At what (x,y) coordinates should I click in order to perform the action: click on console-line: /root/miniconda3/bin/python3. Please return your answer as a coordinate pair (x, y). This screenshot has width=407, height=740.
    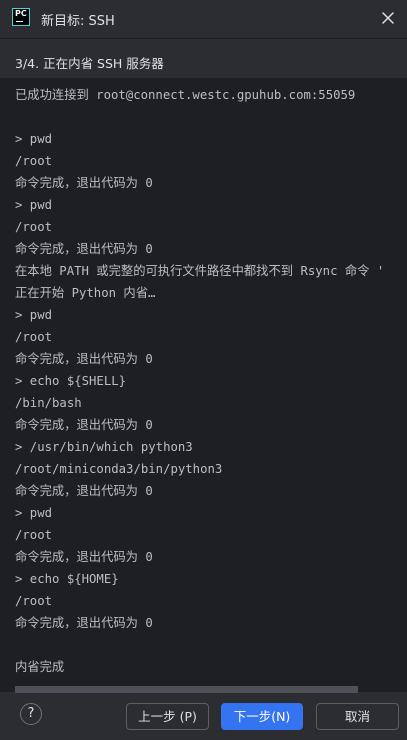
    Looking at the image, I should click on (119, 469).